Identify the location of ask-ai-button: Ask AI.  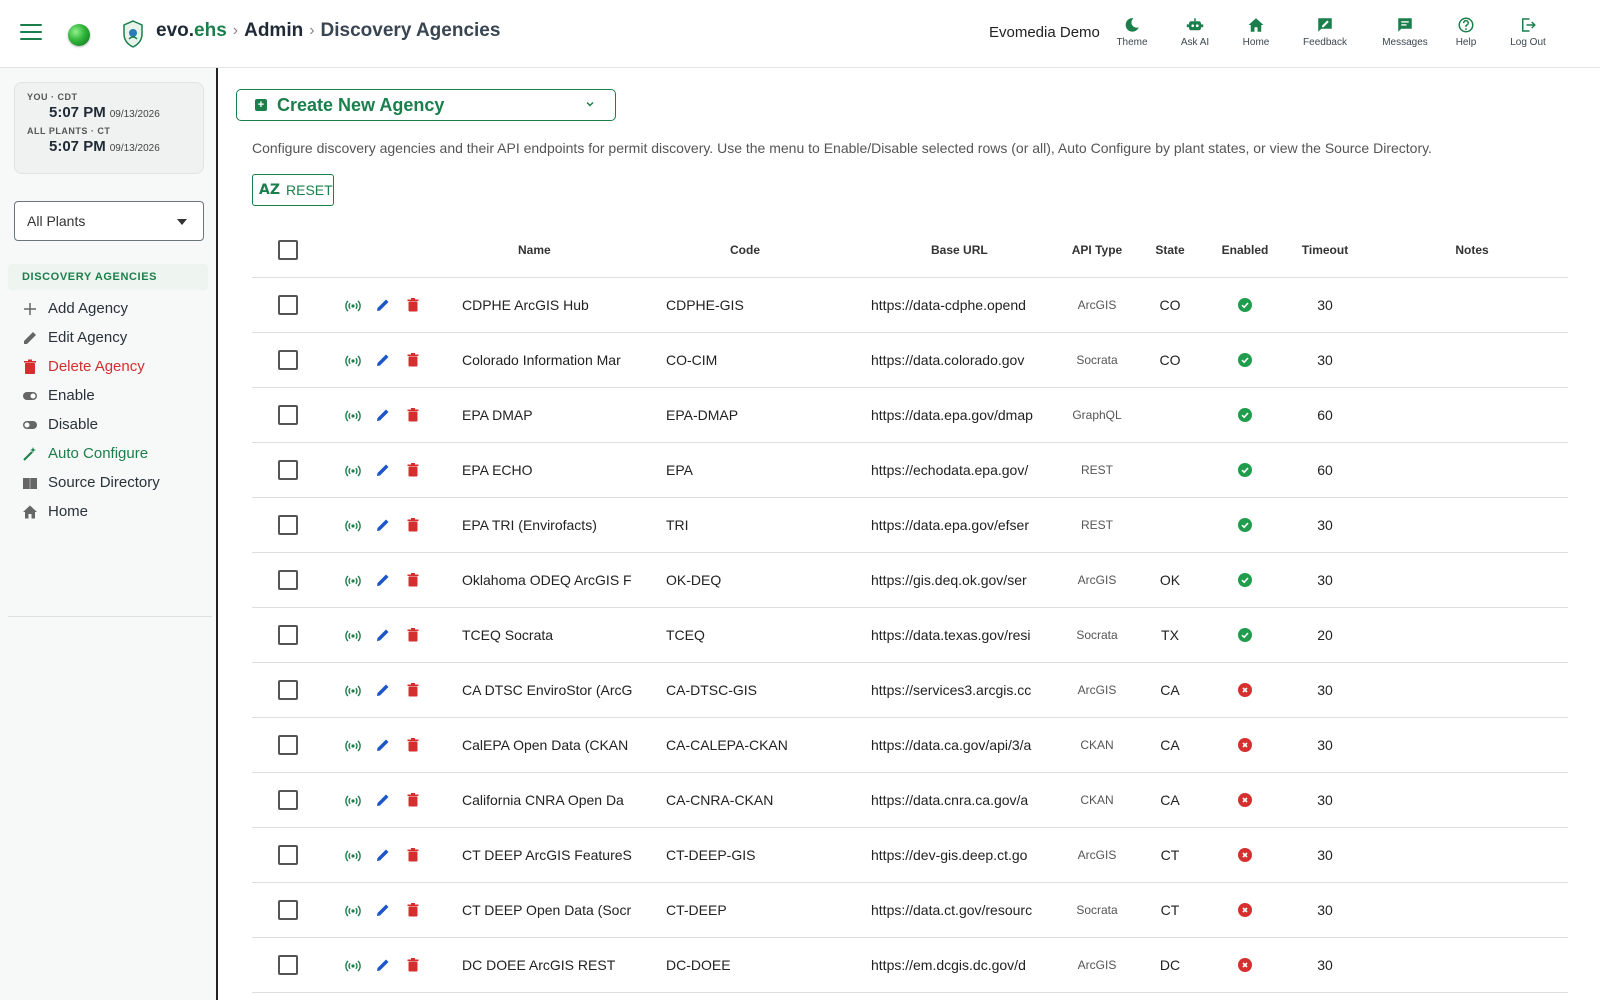
(1195, 32).